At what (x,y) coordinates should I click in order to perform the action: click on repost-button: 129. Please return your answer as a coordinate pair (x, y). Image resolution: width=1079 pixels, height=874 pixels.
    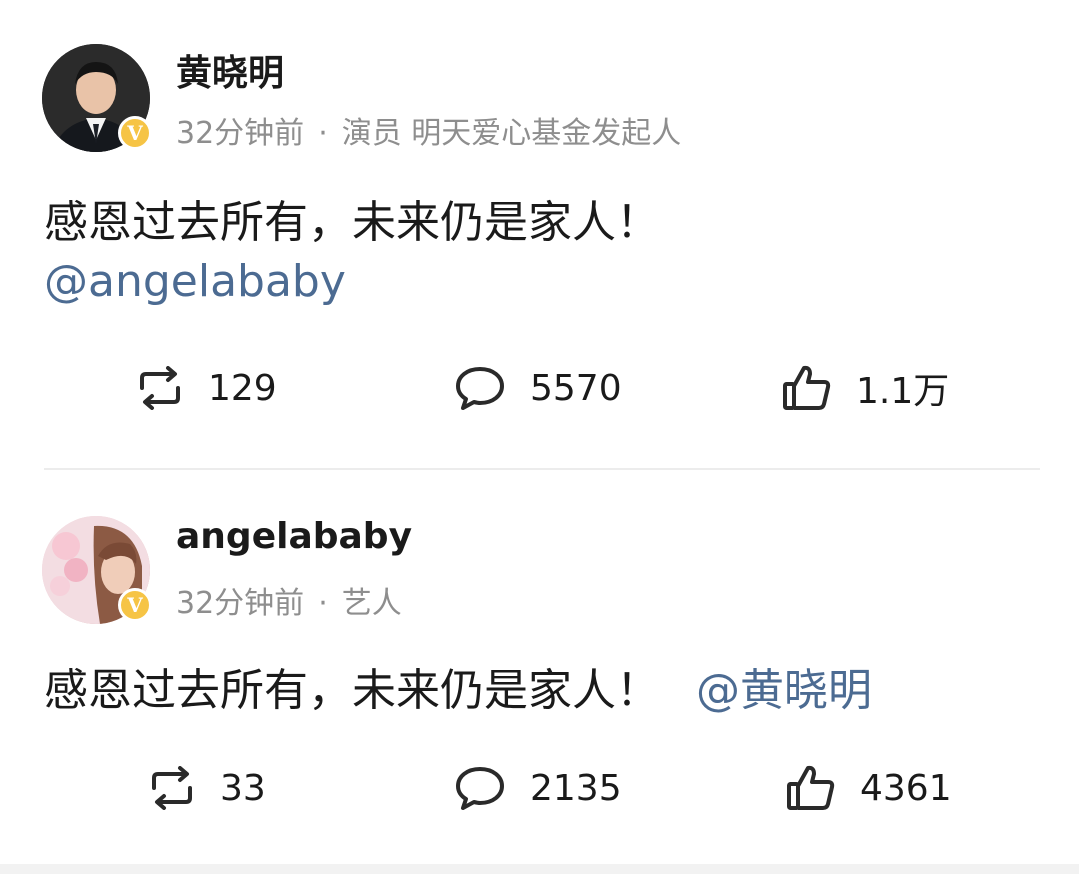
    Looking at the image, I should click on (206, 388).